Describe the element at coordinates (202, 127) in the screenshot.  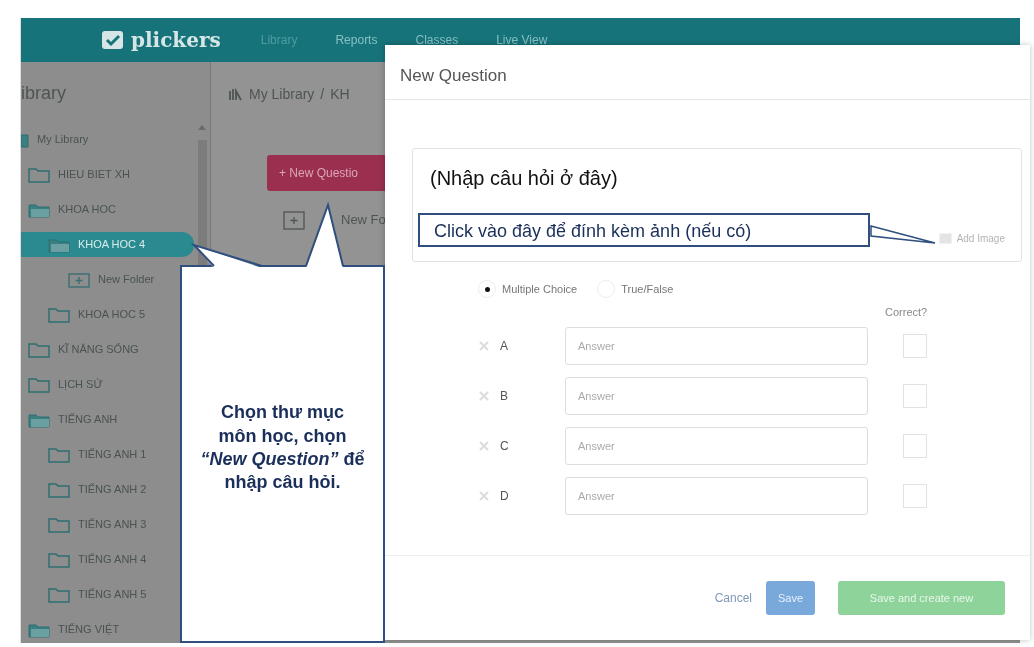
I see `scroll-up-arrow-icon` at that location.